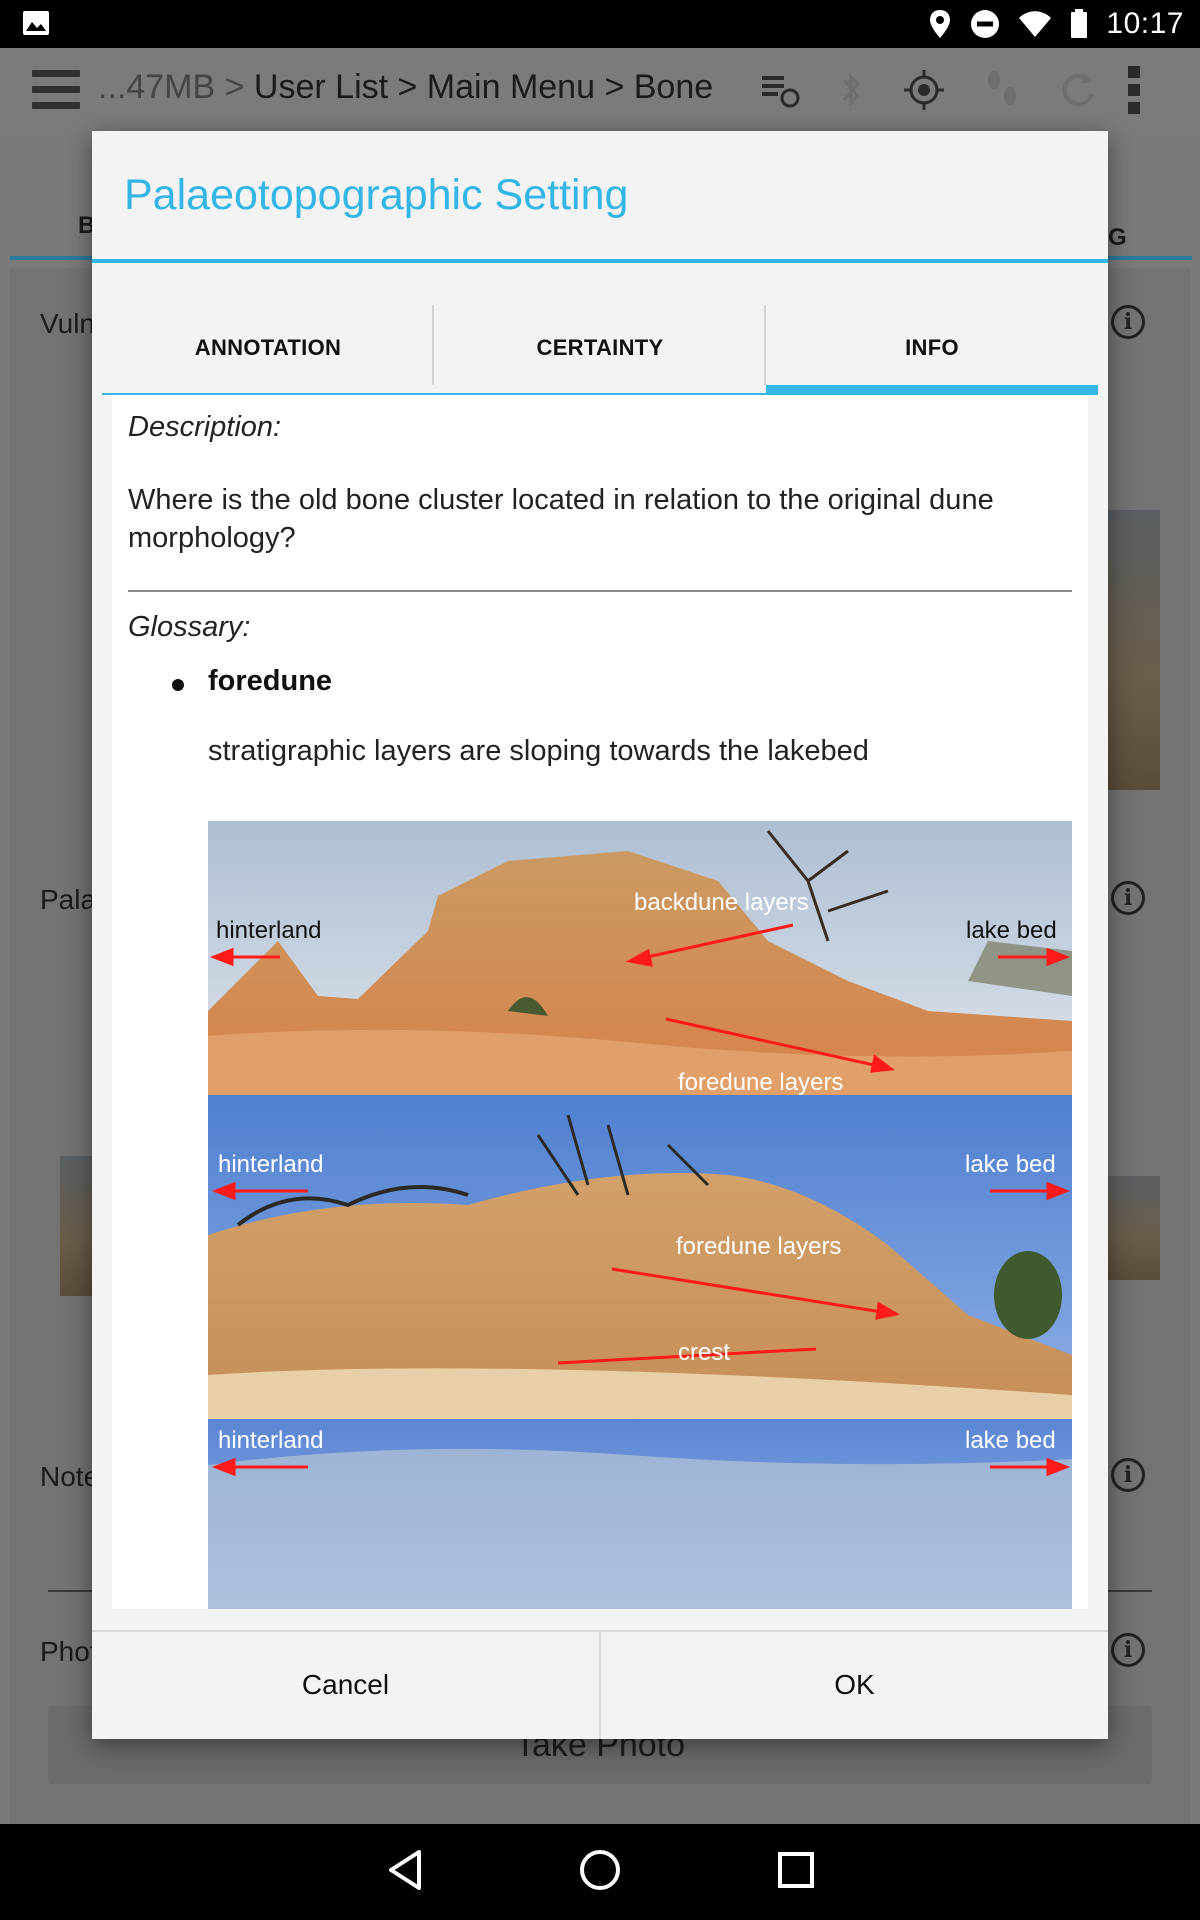 Image resolution: width=1200 pixels, height=1920 pixels. Describe the element at coordinates (600, 347) in the screenshot. I see `tab-certainty-label: CERTAINTY` at that location.